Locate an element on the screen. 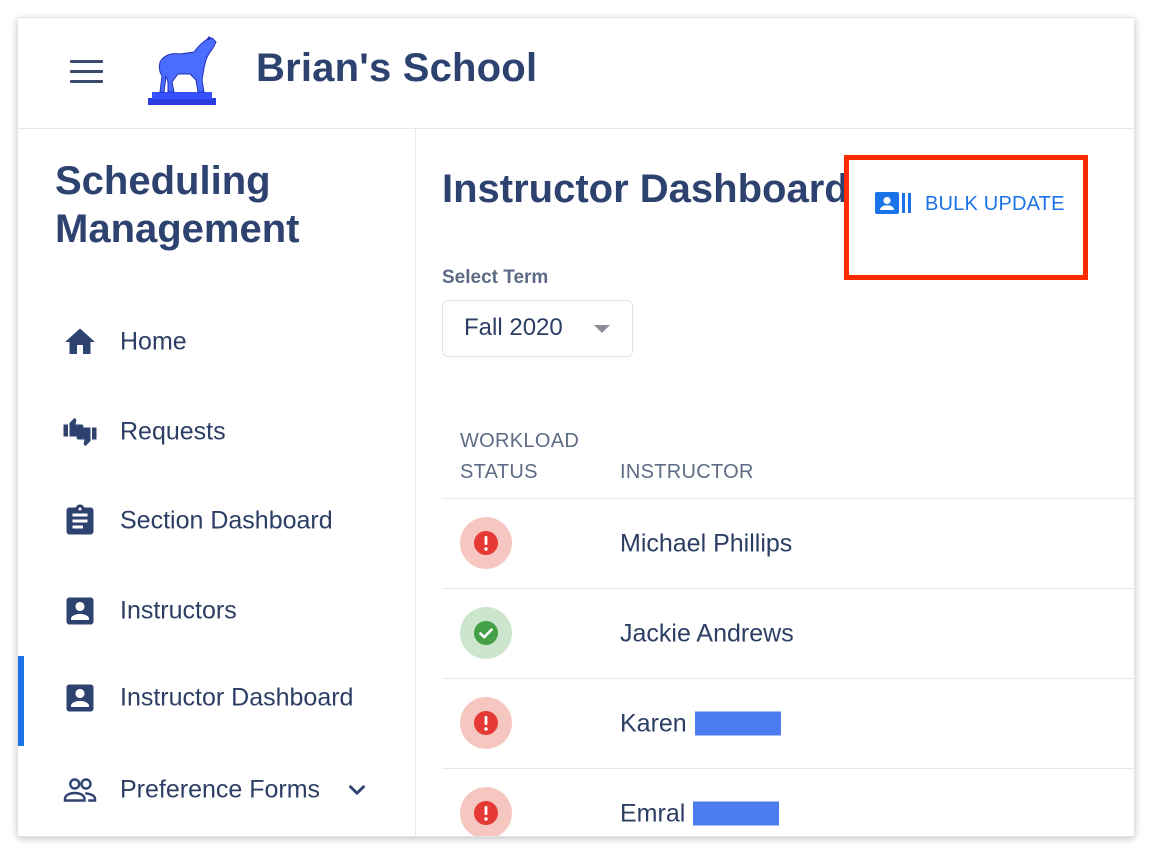  table-row: Jackie Andrews is located at coordinates (788, 633).